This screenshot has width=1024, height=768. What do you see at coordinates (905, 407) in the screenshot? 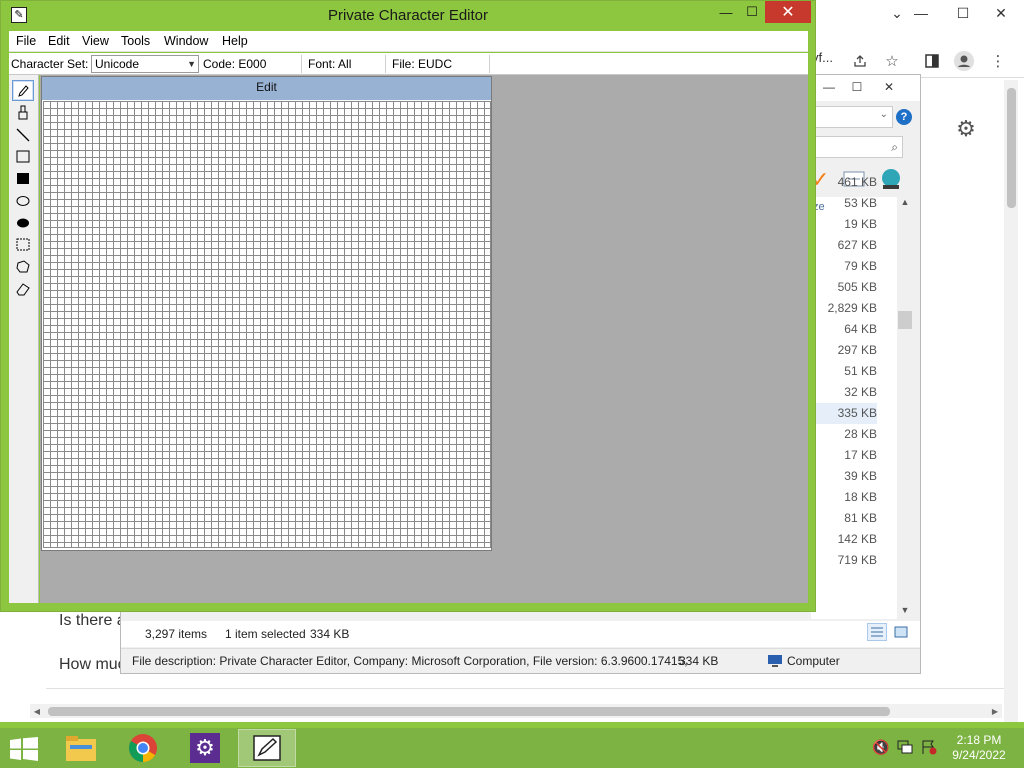
I see `file-list-scrollbar: ▲ ▼` at bounding box center [905, 407].